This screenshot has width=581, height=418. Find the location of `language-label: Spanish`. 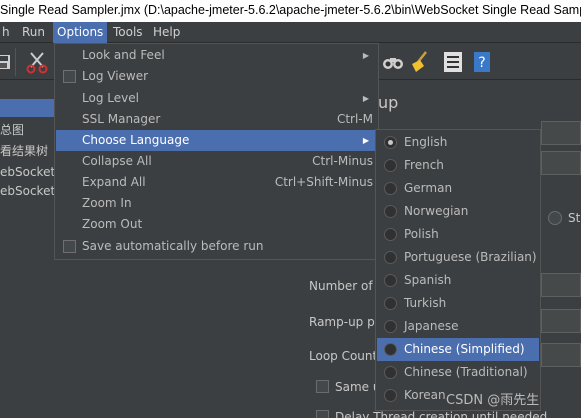

language-label: Spanish is located at coordinates (428, 280).